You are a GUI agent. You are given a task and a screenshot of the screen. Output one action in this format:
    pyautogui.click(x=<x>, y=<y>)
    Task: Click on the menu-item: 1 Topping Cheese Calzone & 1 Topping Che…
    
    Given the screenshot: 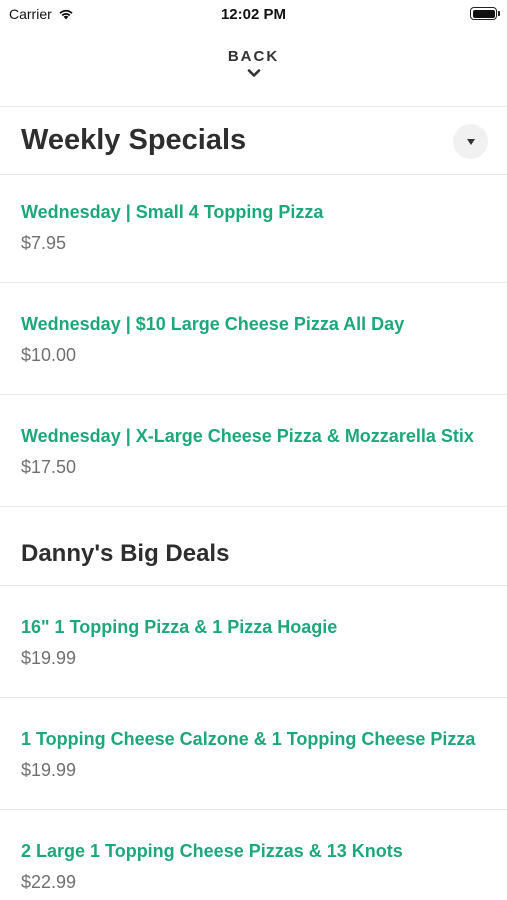 What is the action you would take?
    pyautogui.click(x=253, y=754)
    